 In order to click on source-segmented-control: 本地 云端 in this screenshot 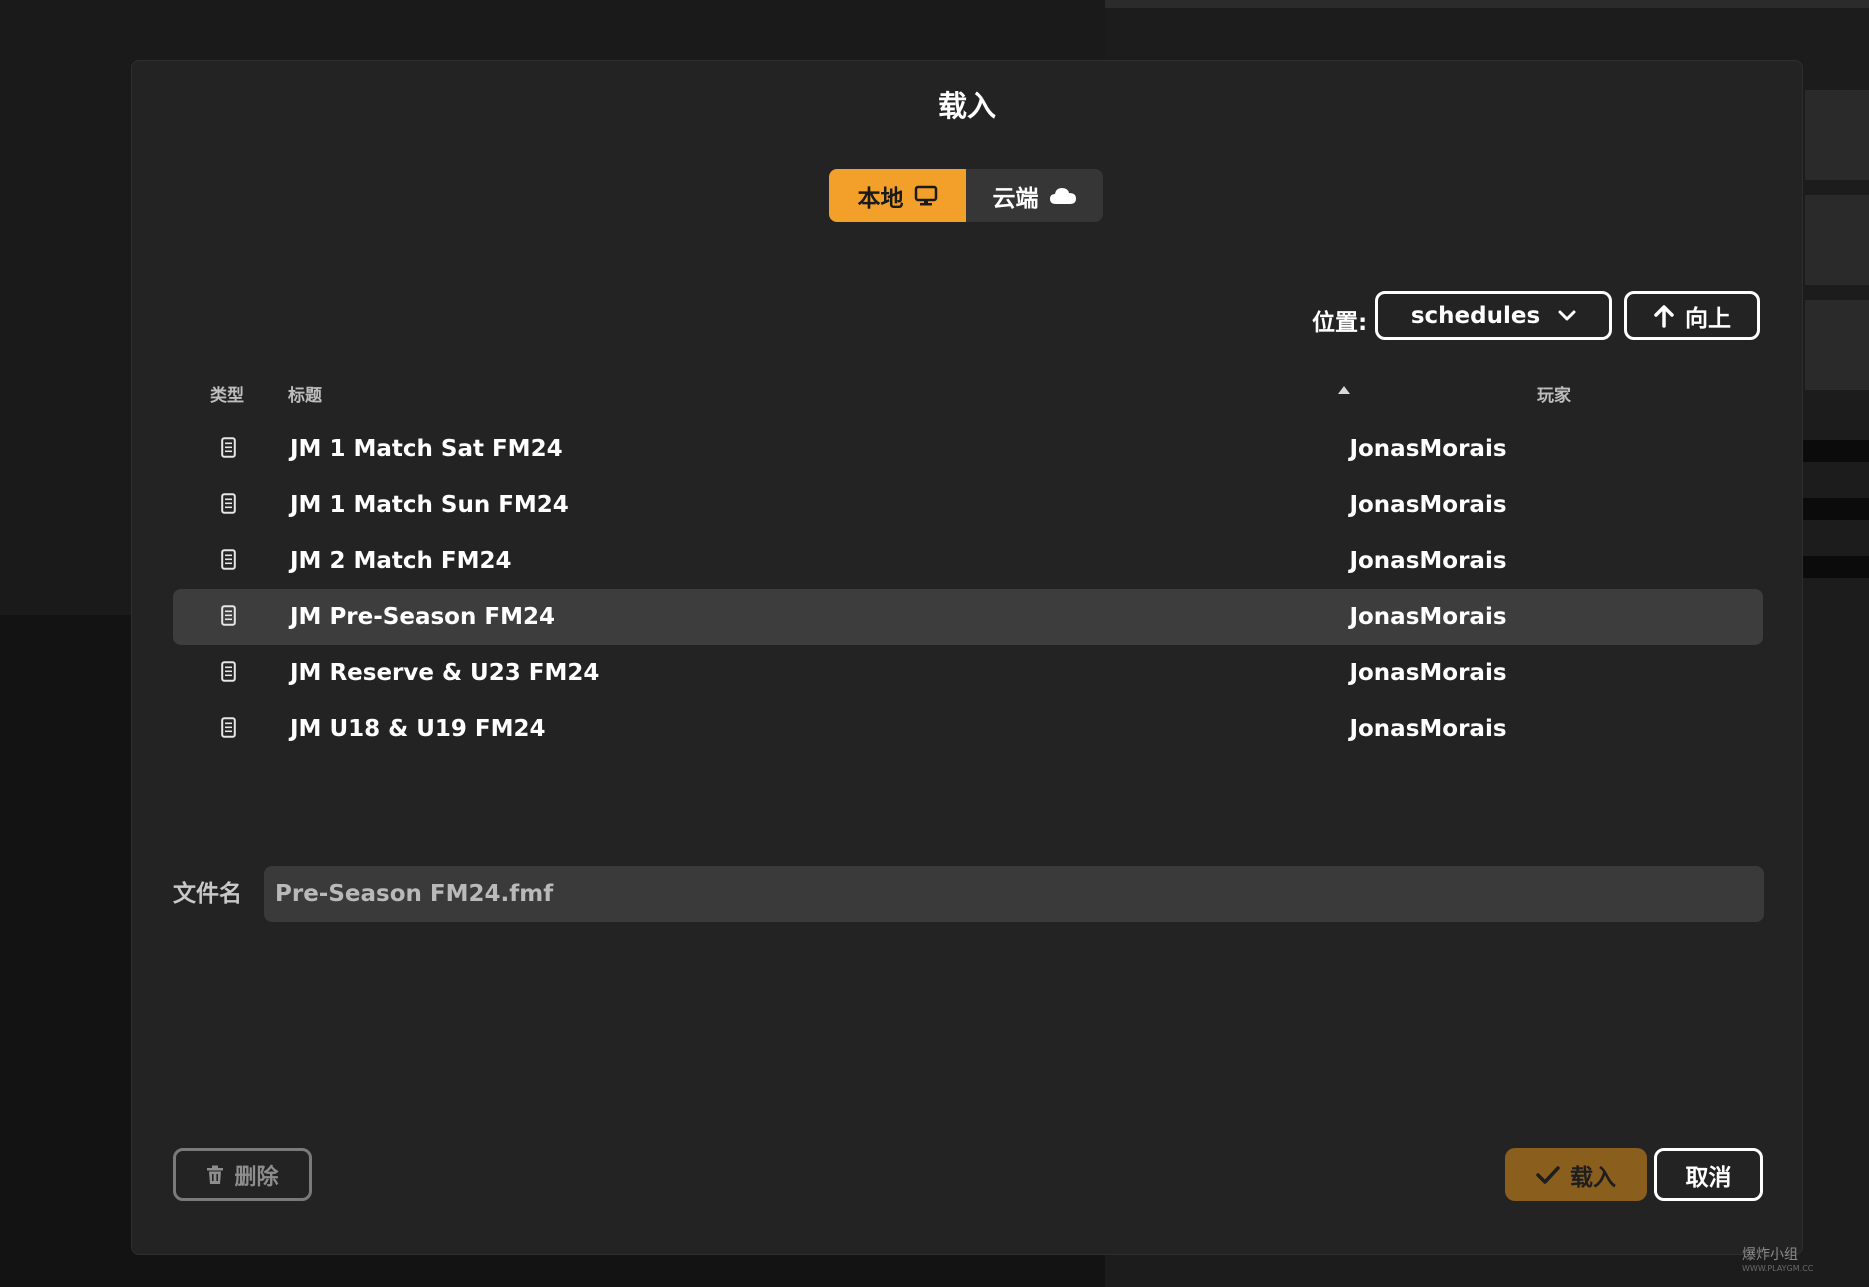, I will do `click(966, 195)`.